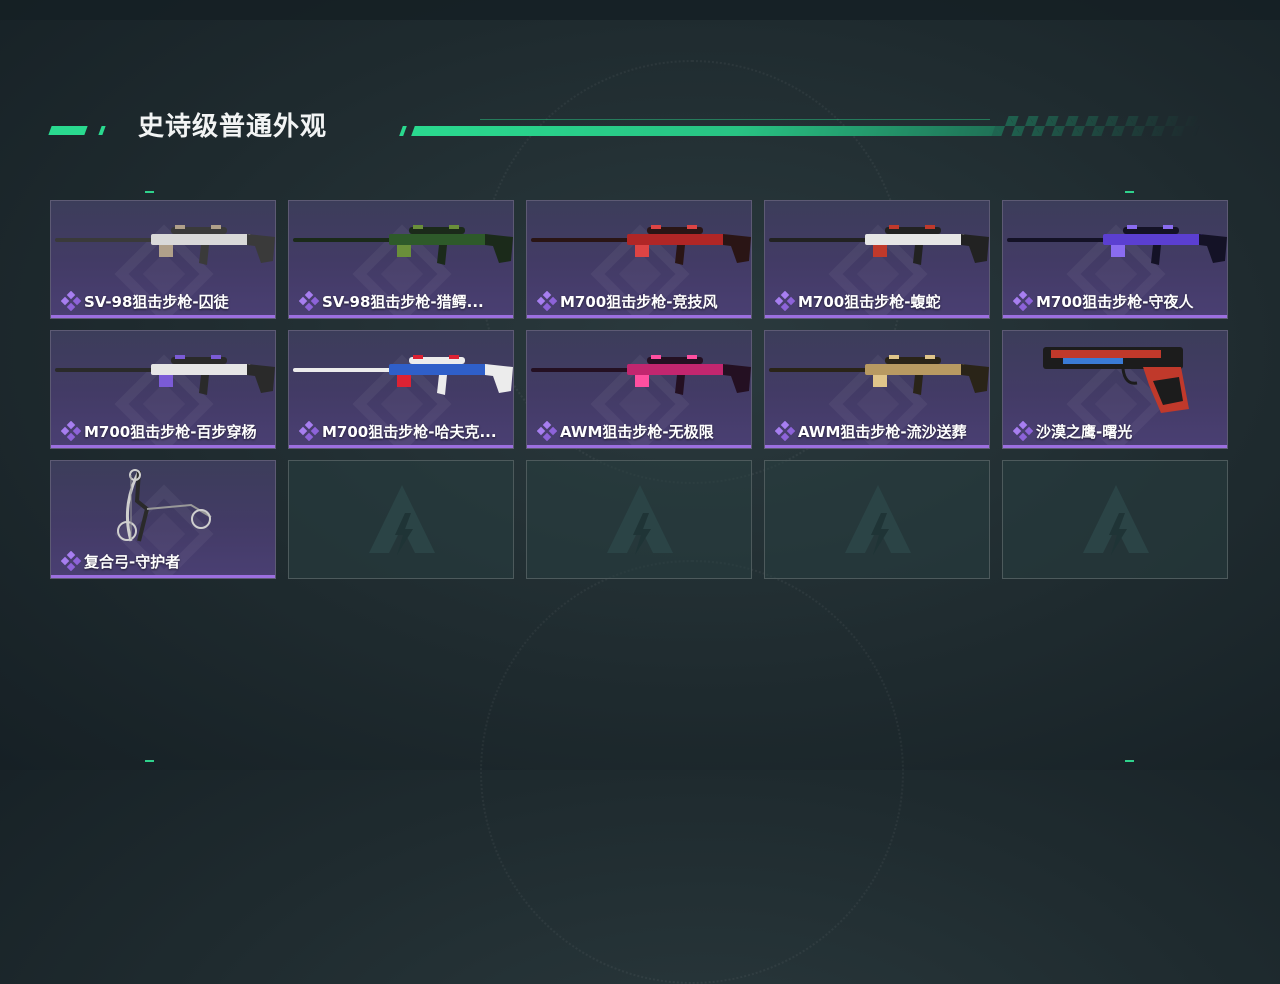  What do you see at coordinates (163, 389) in the screenshot?
I see `skin-card: M700狙击步枪-百步穿杨` at bounding box center [163, 389].